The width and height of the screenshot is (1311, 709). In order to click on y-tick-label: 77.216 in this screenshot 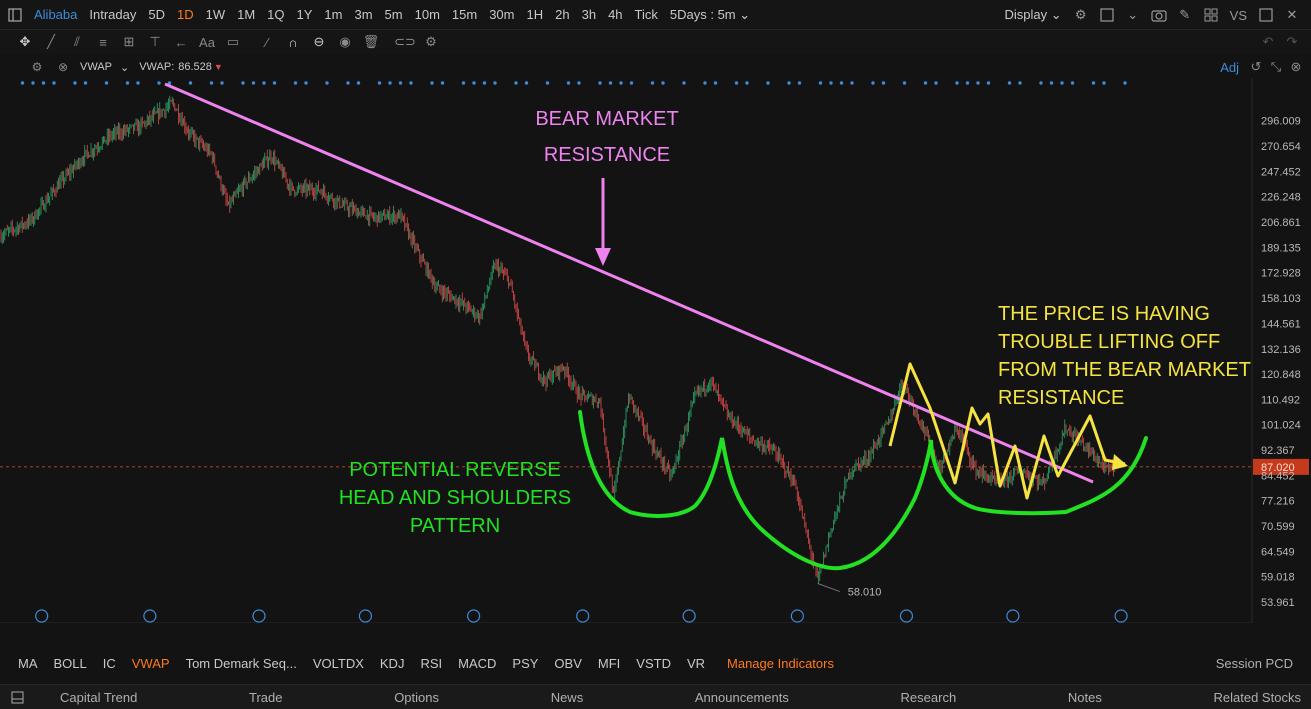, I will do `click(1278, 502)`.